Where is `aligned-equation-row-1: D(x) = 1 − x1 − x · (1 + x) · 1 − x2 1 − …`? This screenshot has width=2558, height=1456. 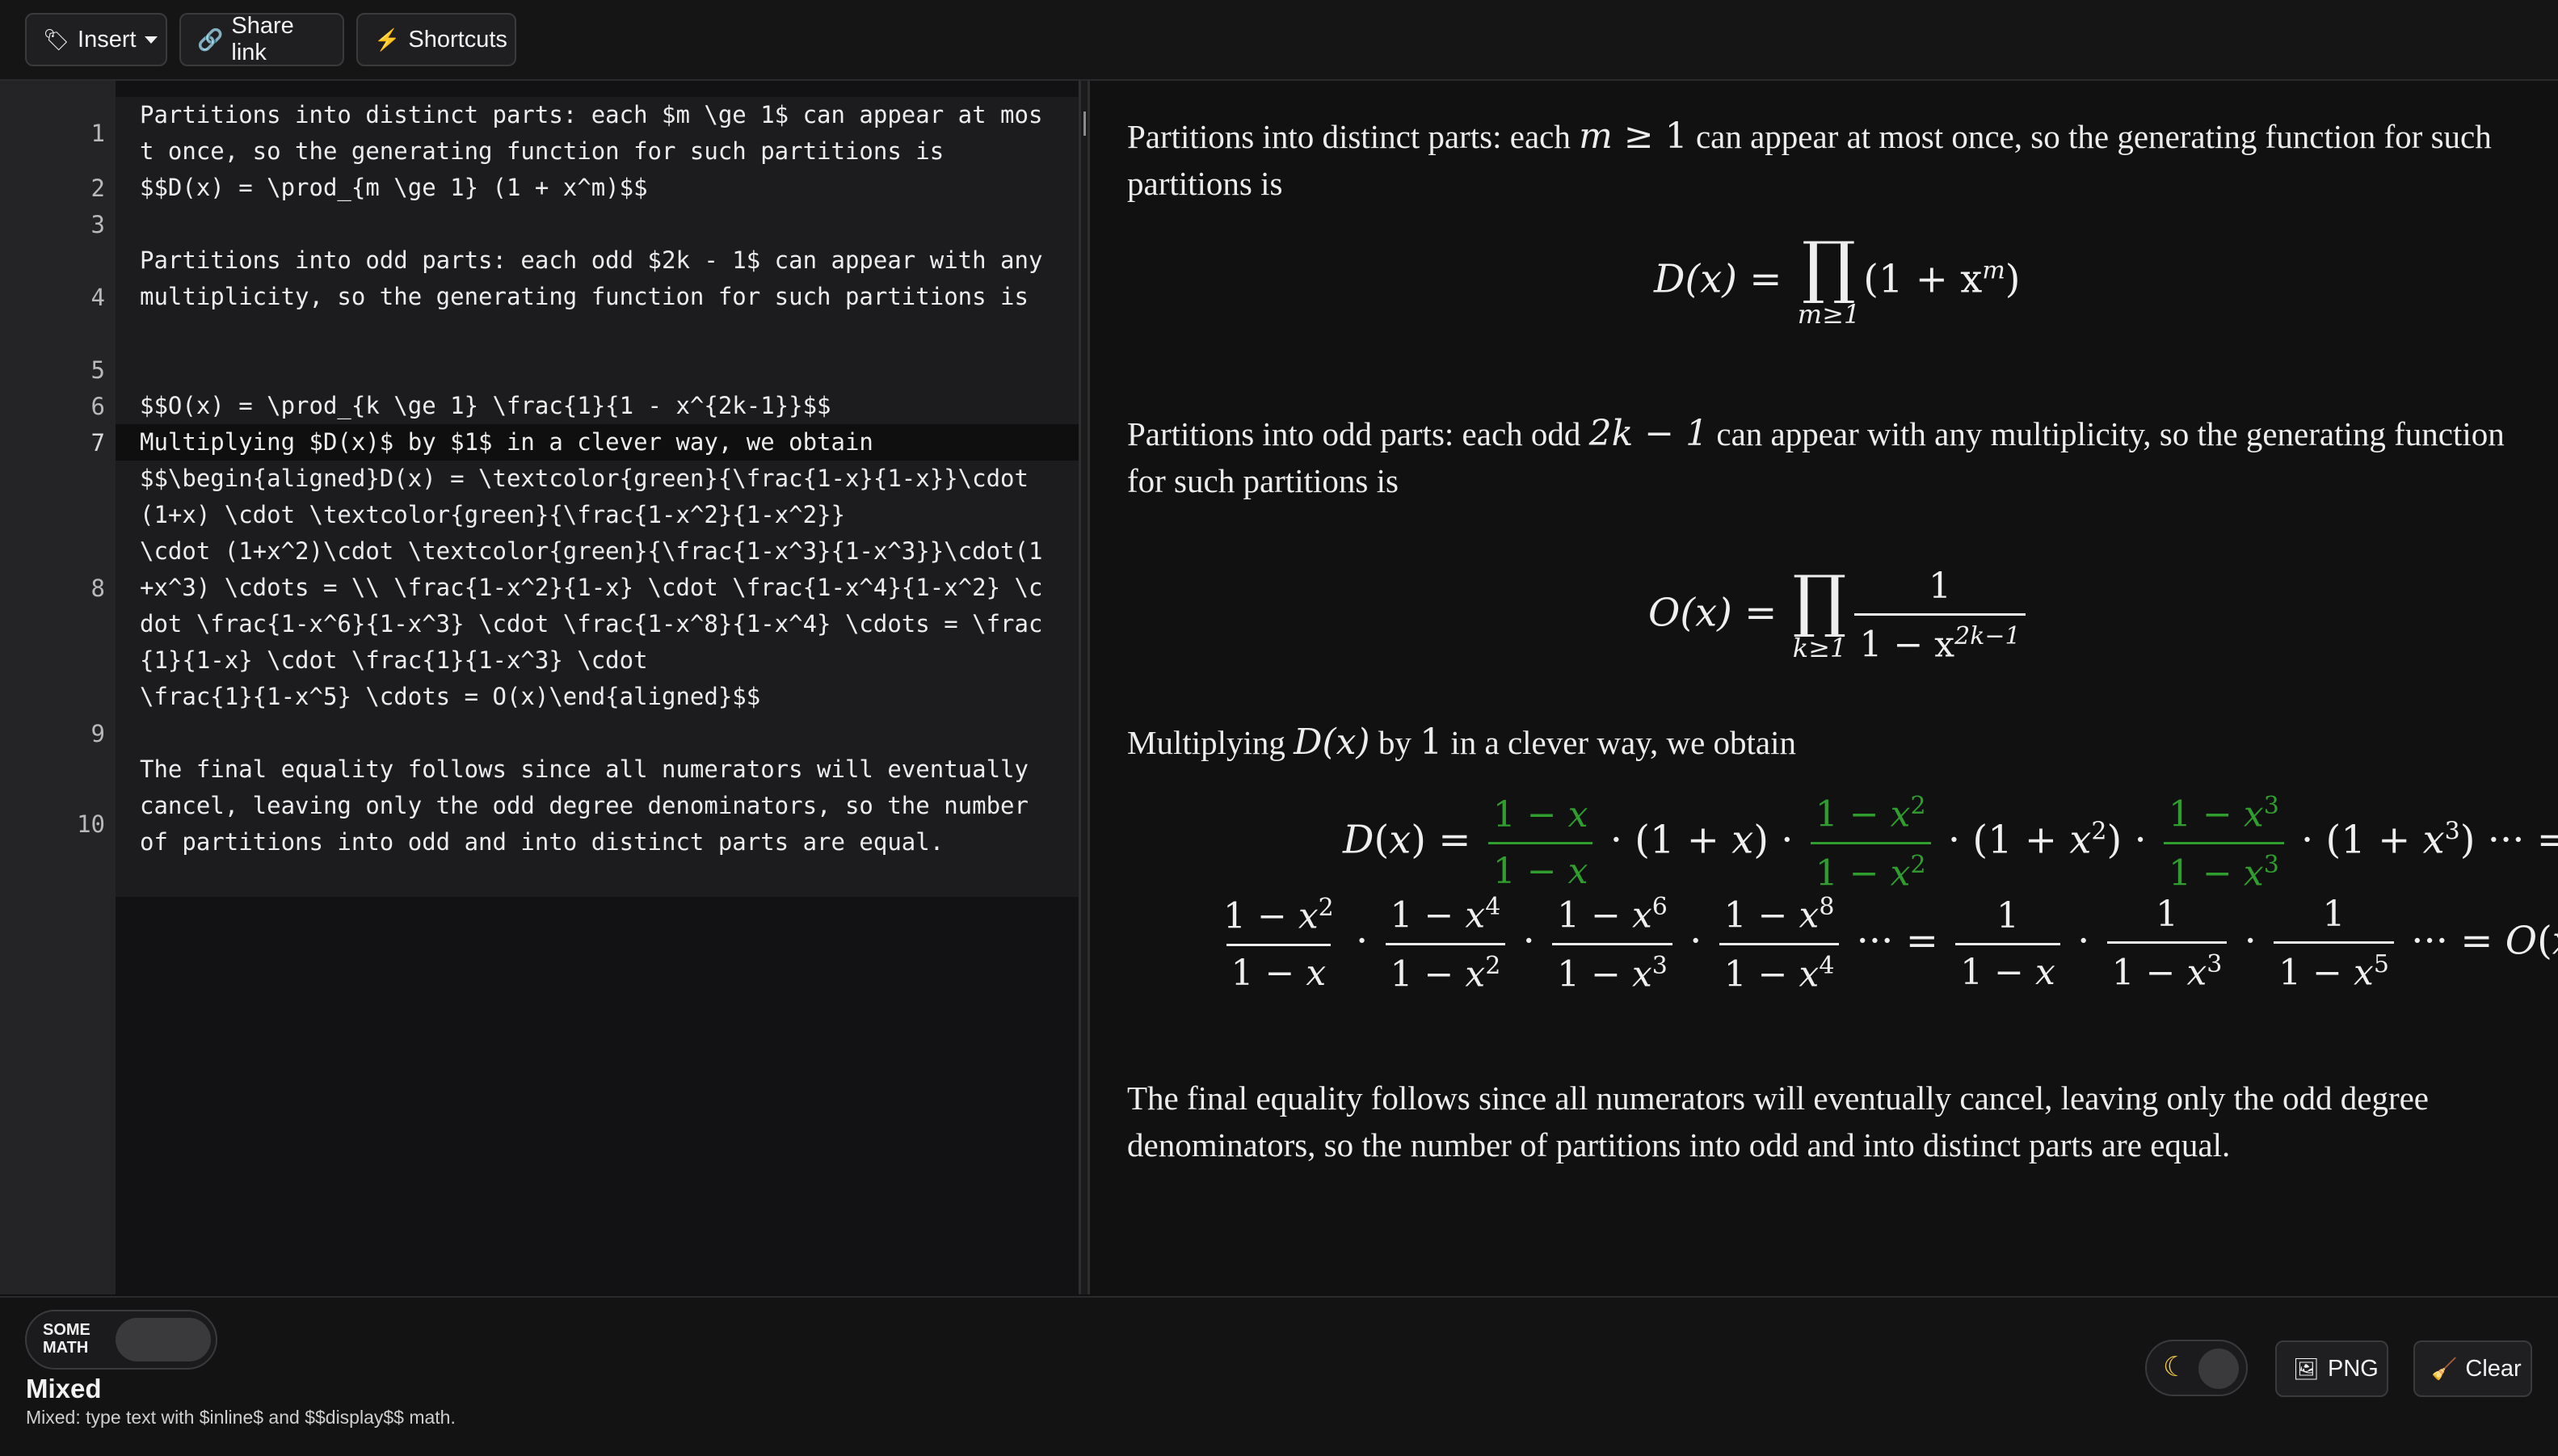
aligned-equation-row-1: D(x) = 1 − x1 − x · (1 + x) · 1 − x2 1 − … is located at coordinates (1951, 843).